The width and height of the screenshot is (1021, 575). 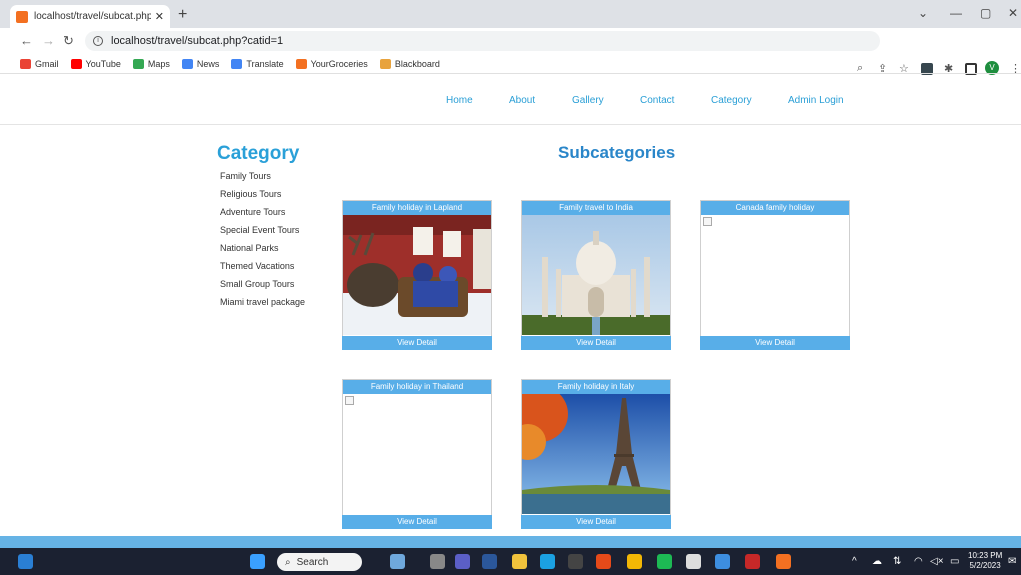 I want to click on start-icon, so click(x=257, y=561).